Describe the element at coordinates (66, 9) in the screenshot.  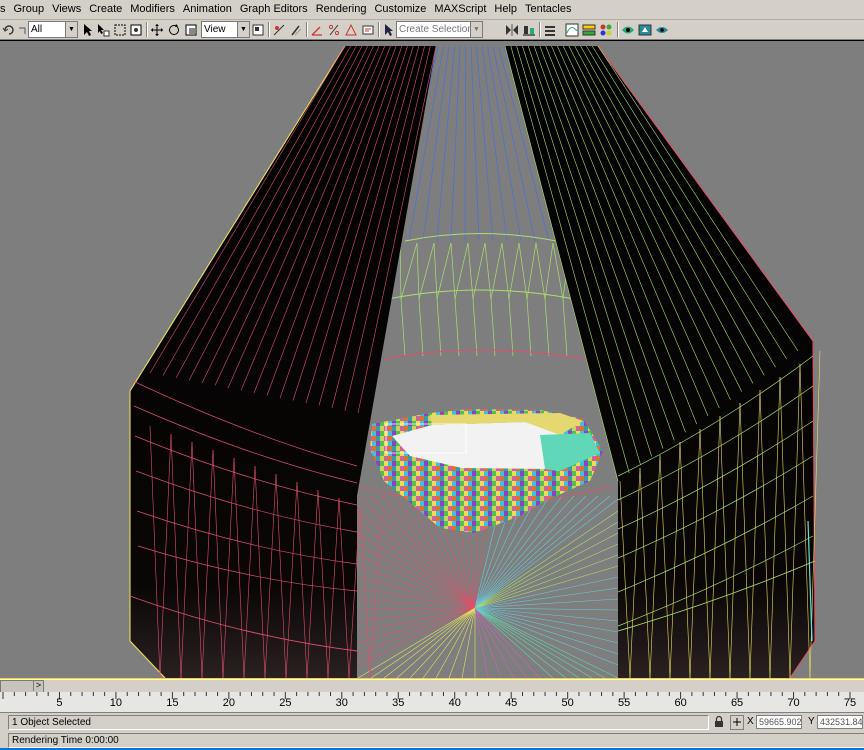
I see `menu-views: Views` at that location.